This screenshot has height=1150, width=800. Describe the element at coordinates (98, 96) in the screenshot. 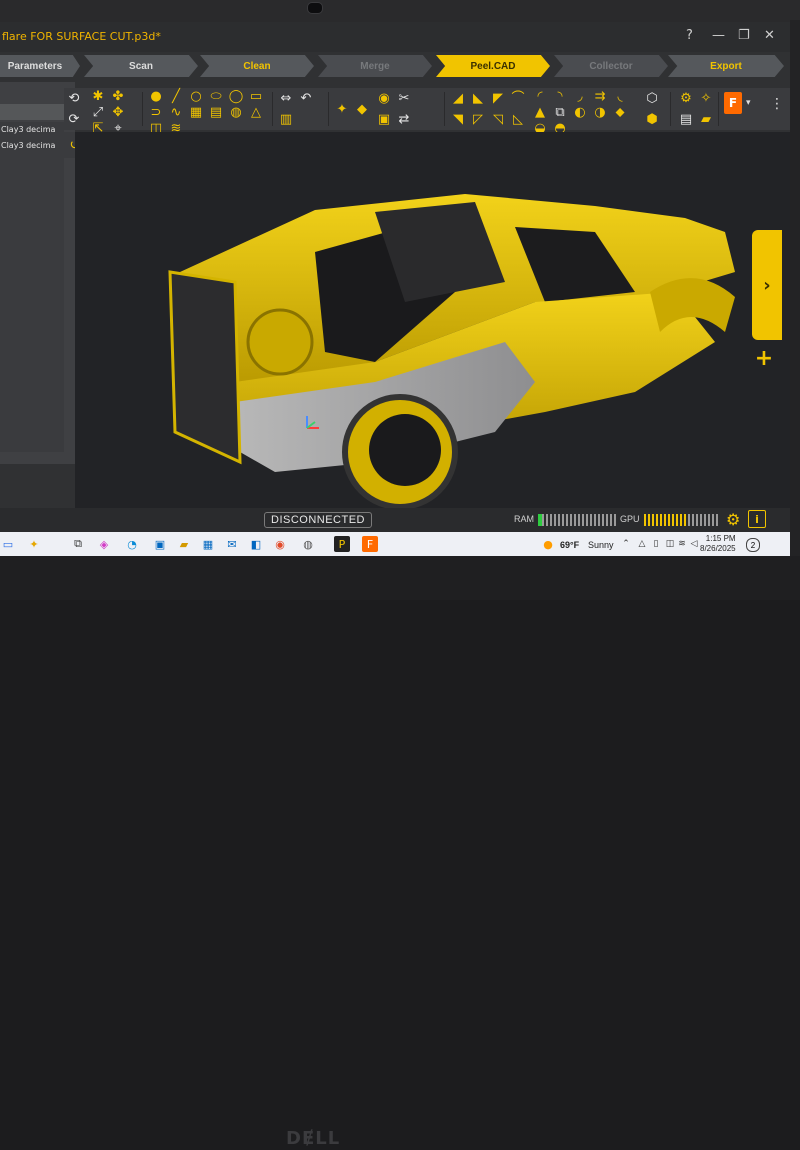

I see `axis-icon: ✱` at that location.